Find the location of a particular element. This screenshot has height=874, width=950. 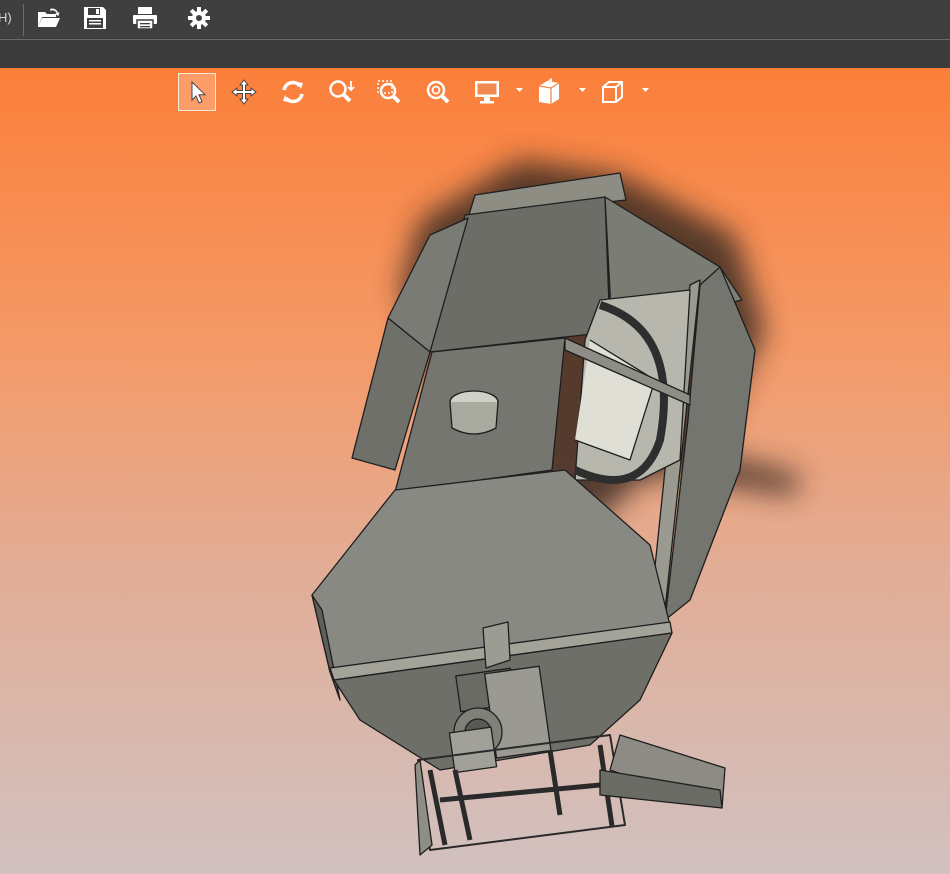

settings-button is located at coordinates (199, 18).